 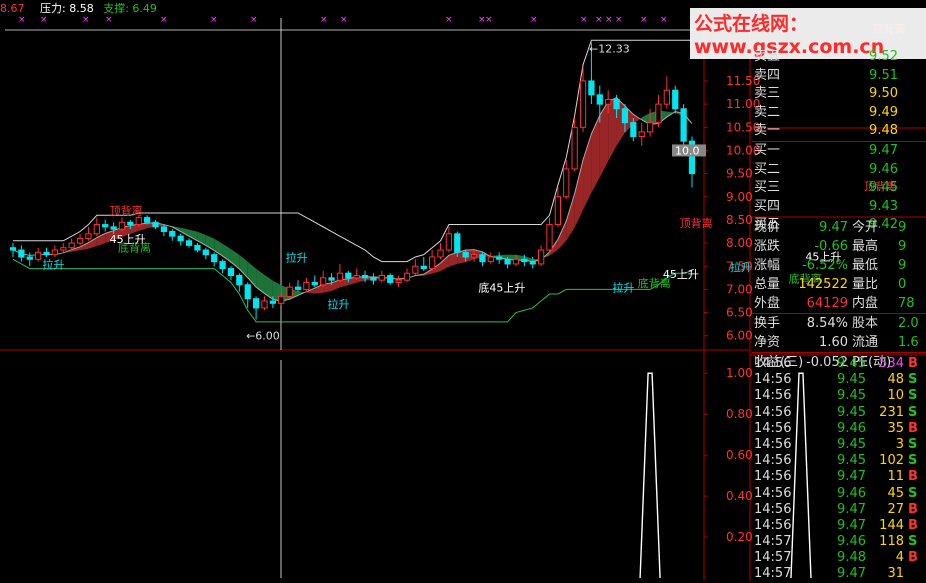 I want to click on stats-l2: 今开, so click(x=865, y=227).